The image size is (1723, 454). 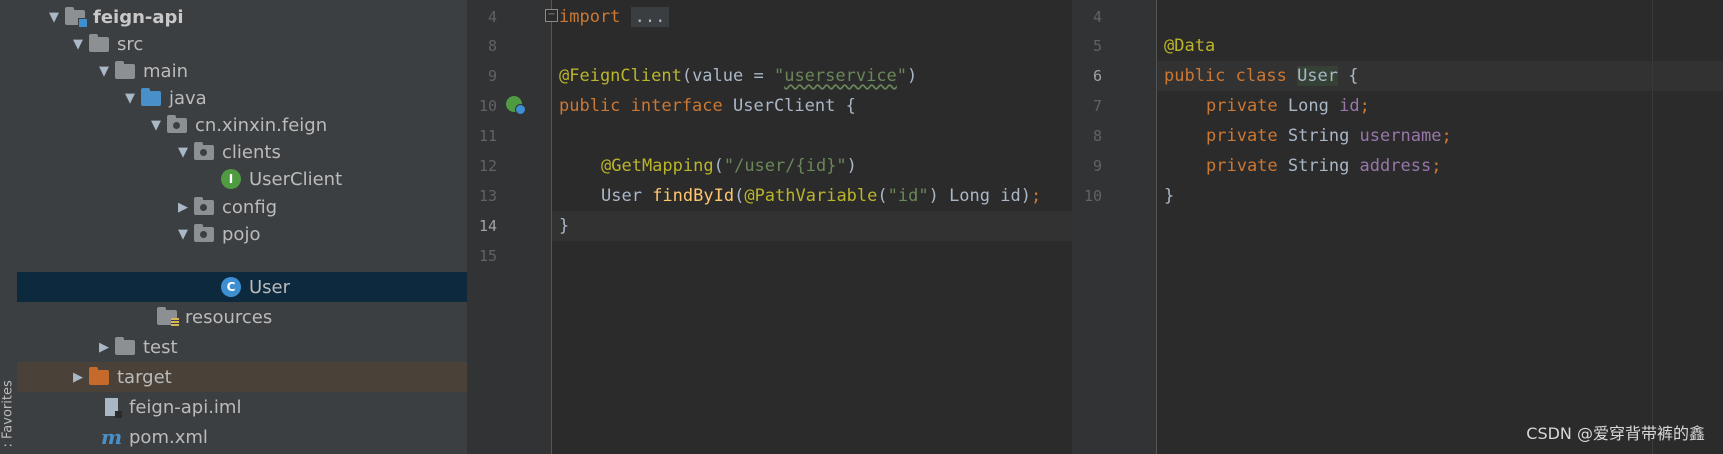 What do you see at coordinates (170, 317) in the screenshot?
I see `resources-folder-icon` at bounding box center [170, 317].